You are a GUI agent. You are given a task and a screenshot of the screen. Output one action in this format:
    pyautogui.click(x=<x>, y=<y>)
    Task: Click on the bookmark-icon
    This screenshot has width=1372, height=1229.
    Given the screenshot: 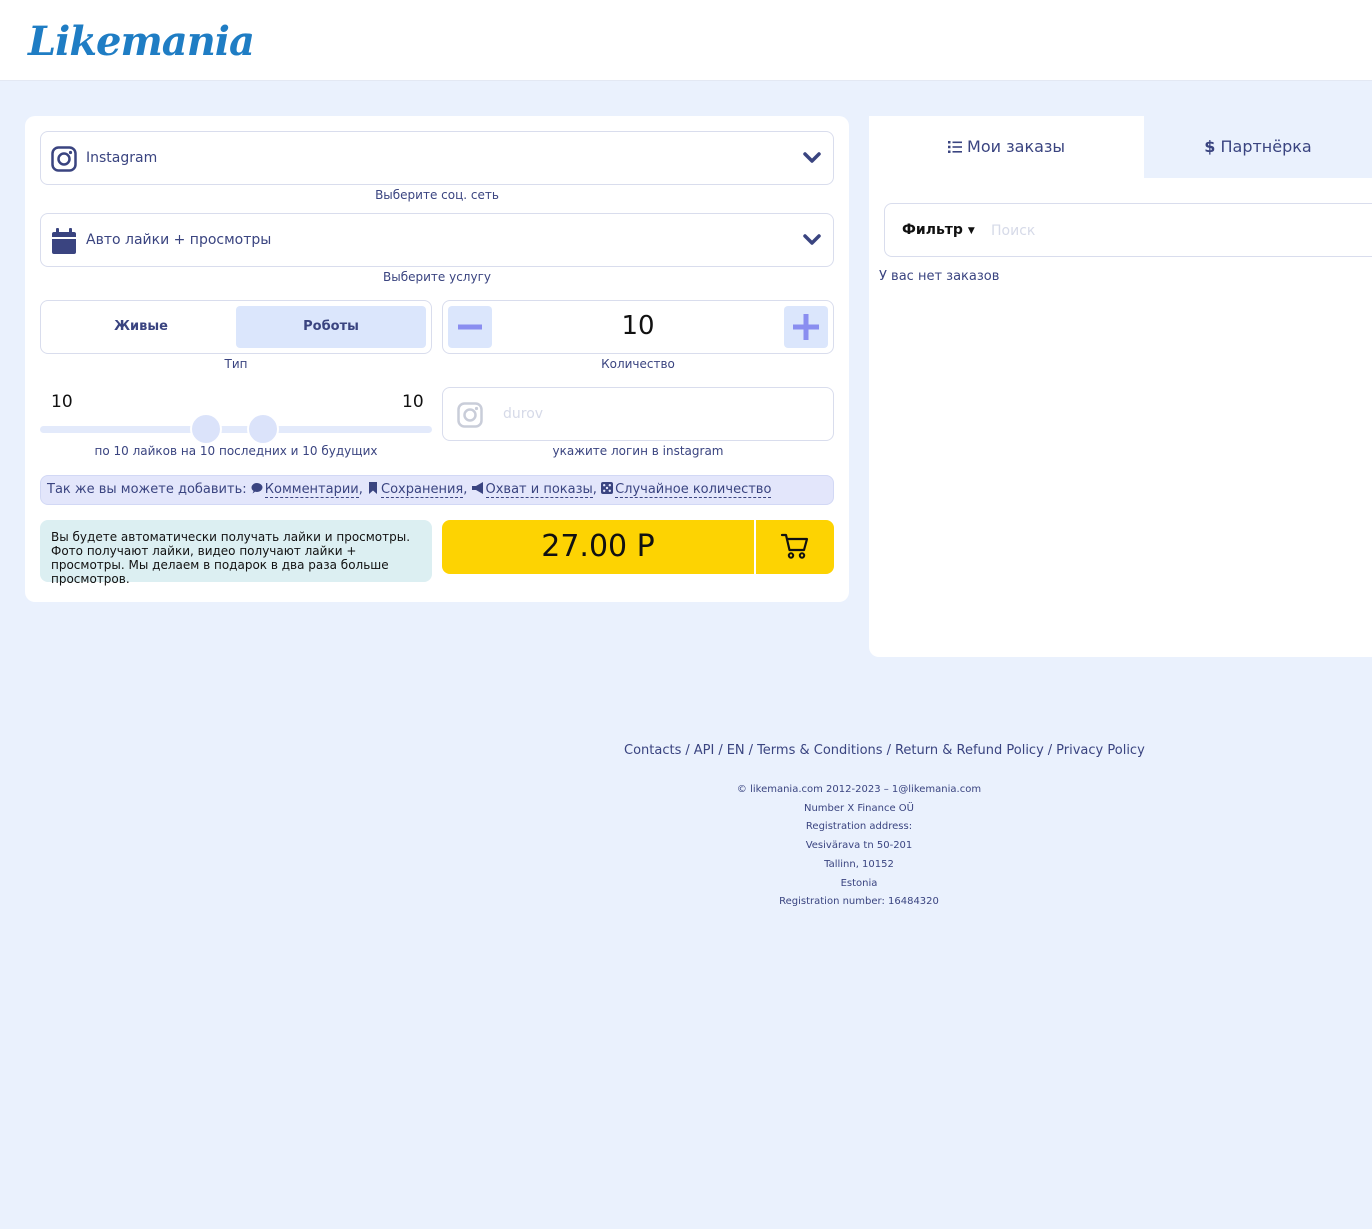 What is the action you would take?
    pyautogui.click(x=373, y=488)
    